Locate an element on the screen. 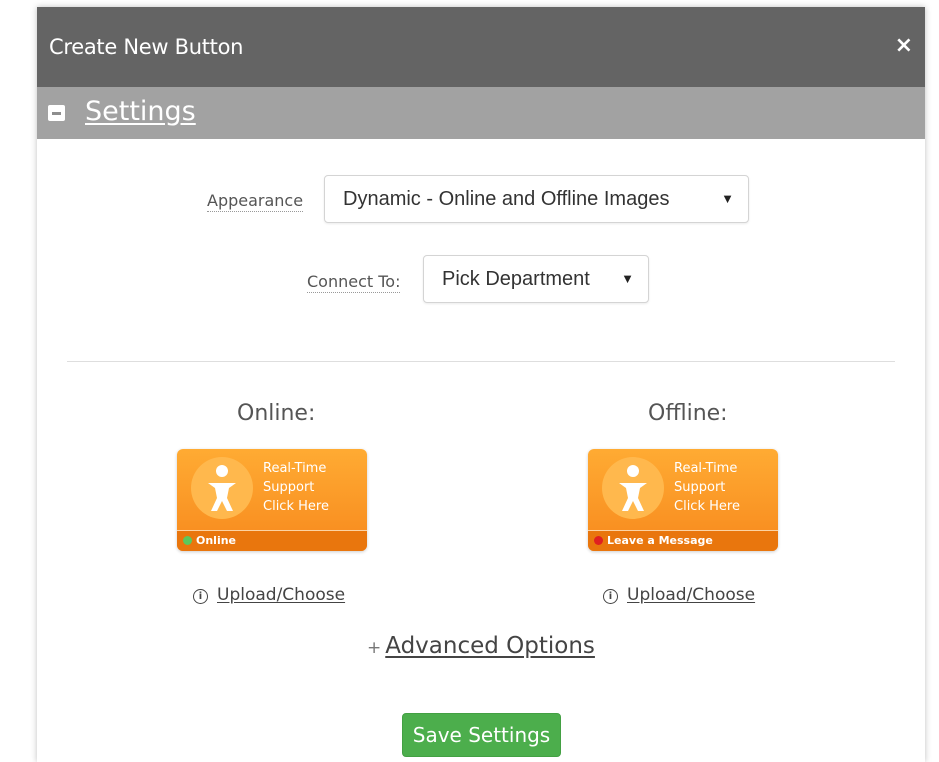  offline-status-text: Leave a Message is located at coordinates (660, 540).